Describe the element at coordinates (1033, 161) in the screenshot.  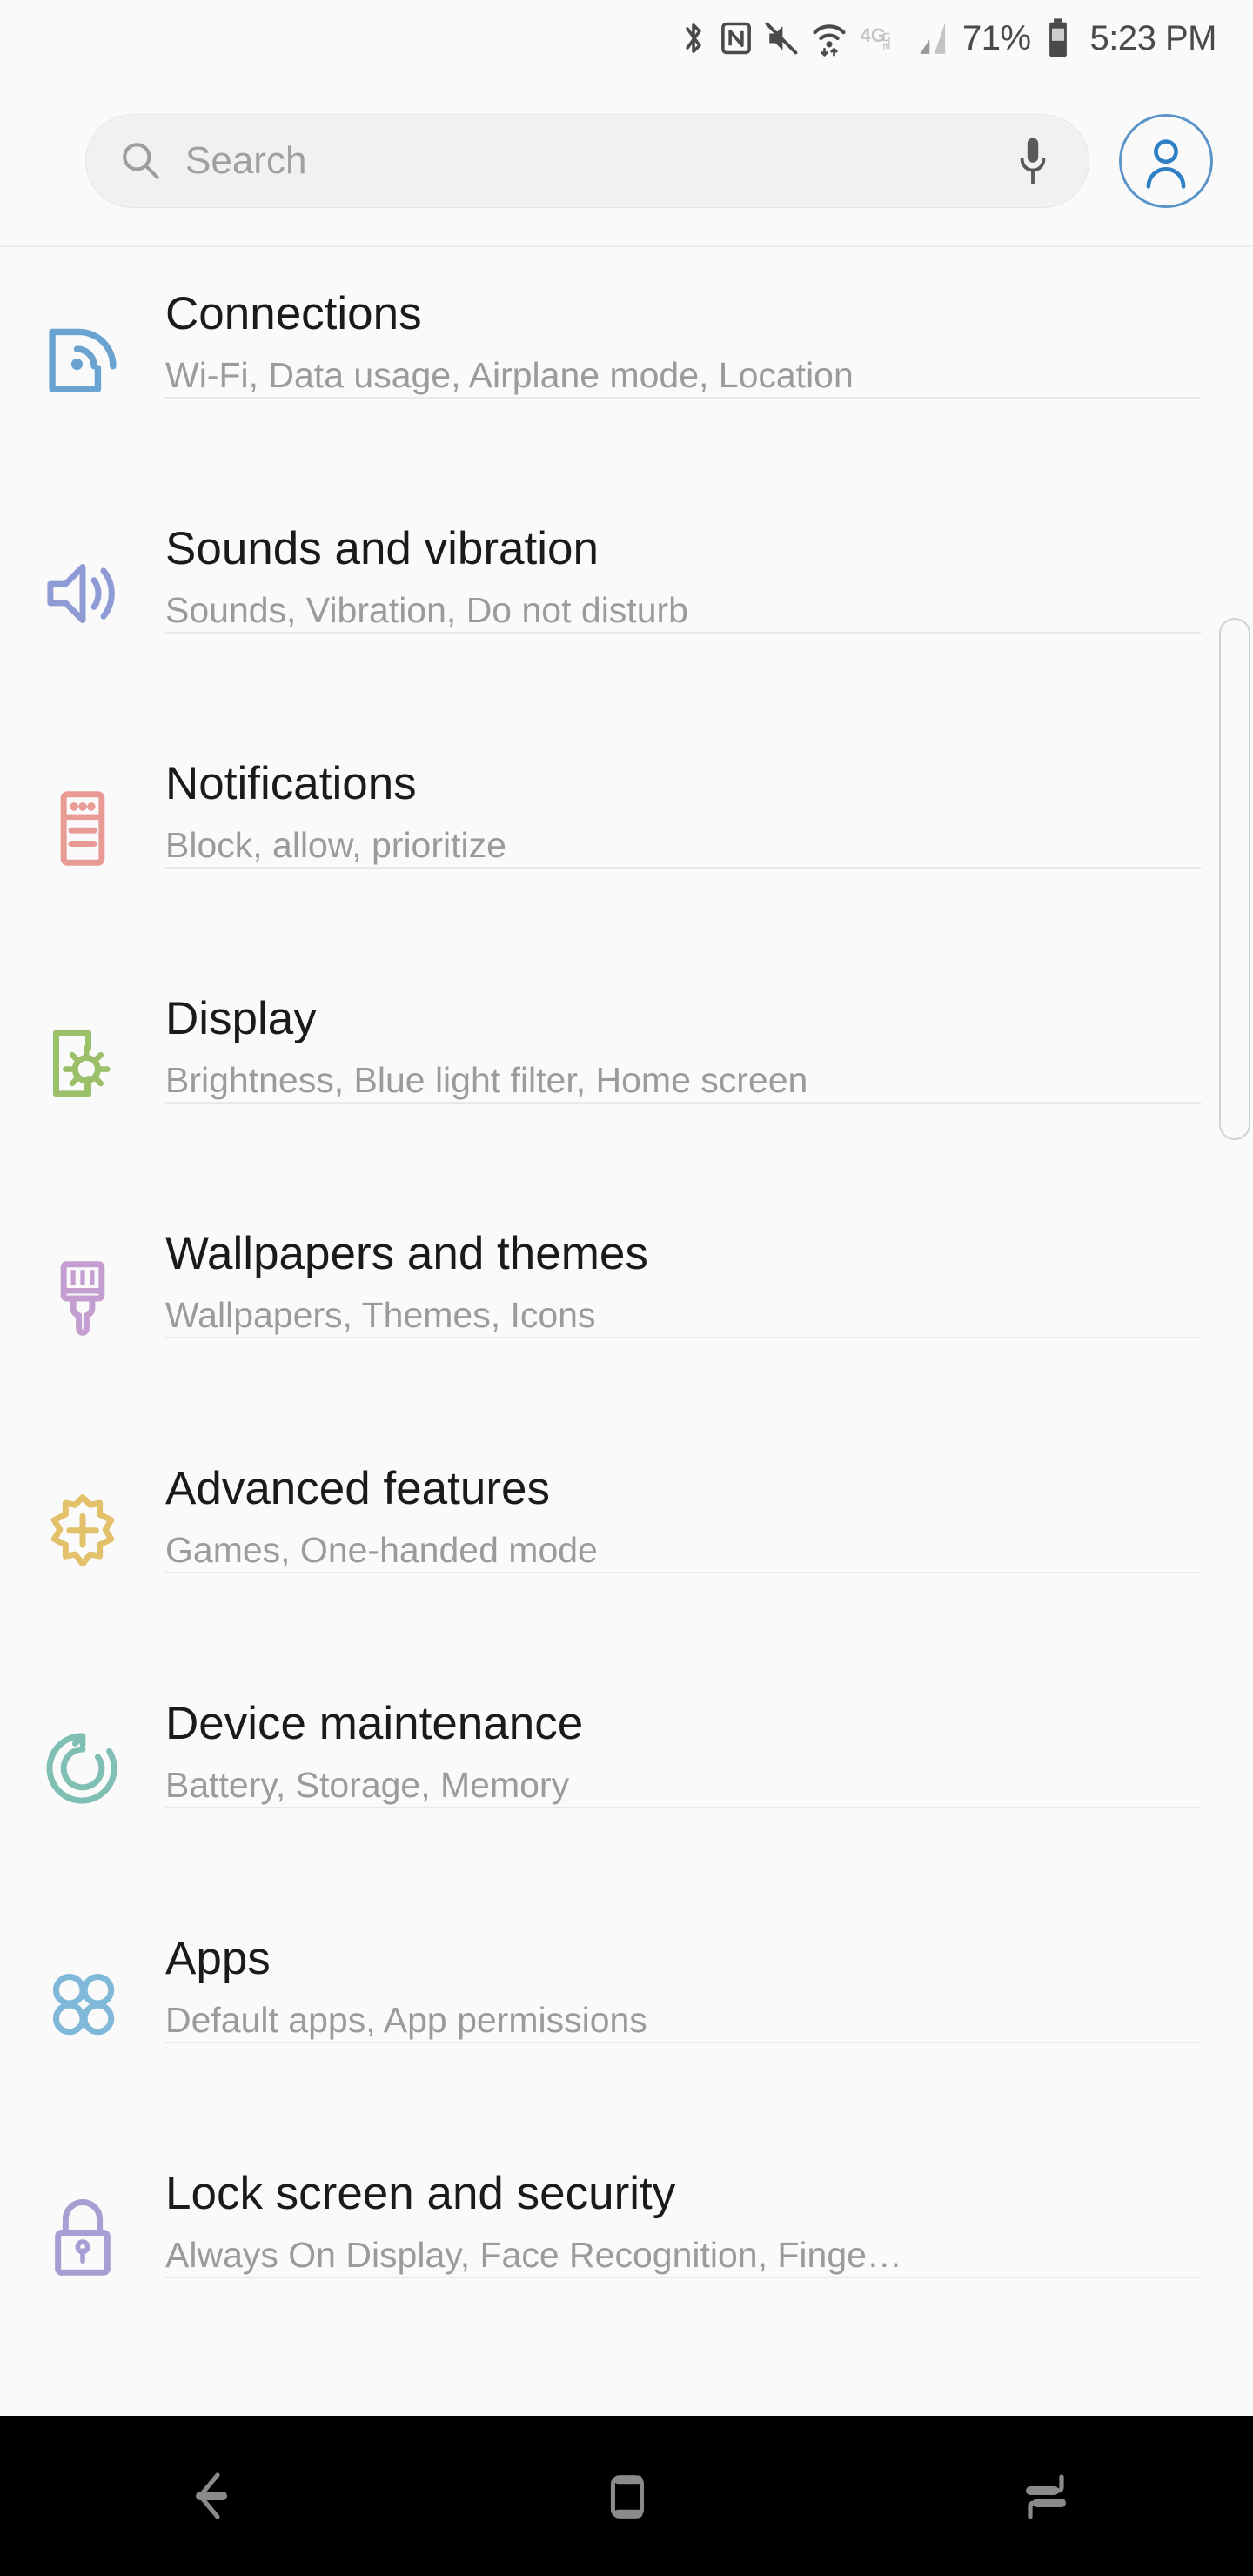
I see `microphone-icon` at that location.